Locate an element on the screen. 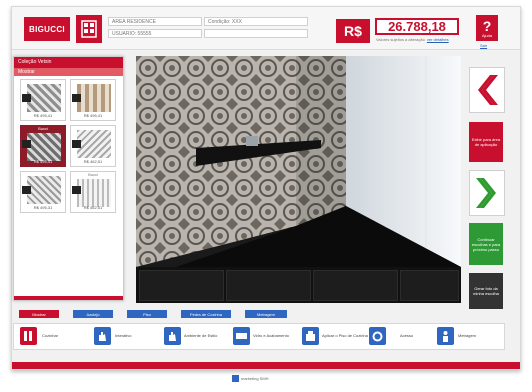  price-details-link: ver detalhes is located at coordinates (438, 39).